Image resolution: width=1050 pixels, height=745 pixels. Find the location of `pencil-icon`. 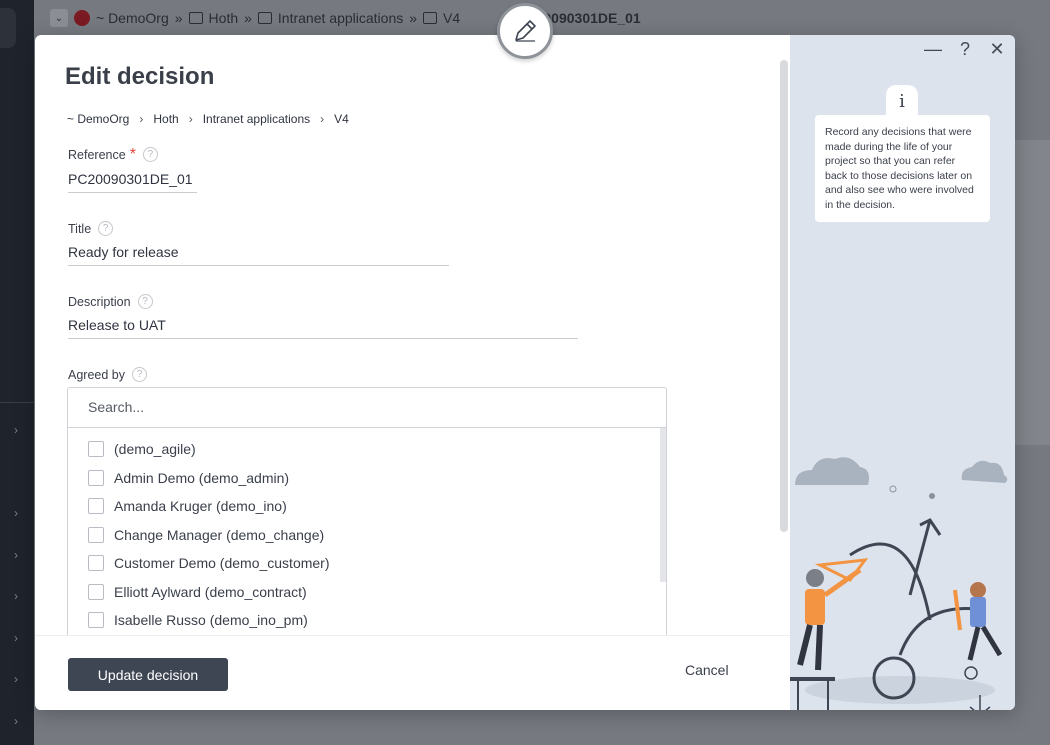

pencil-icon is located at coordinates (525, 31).